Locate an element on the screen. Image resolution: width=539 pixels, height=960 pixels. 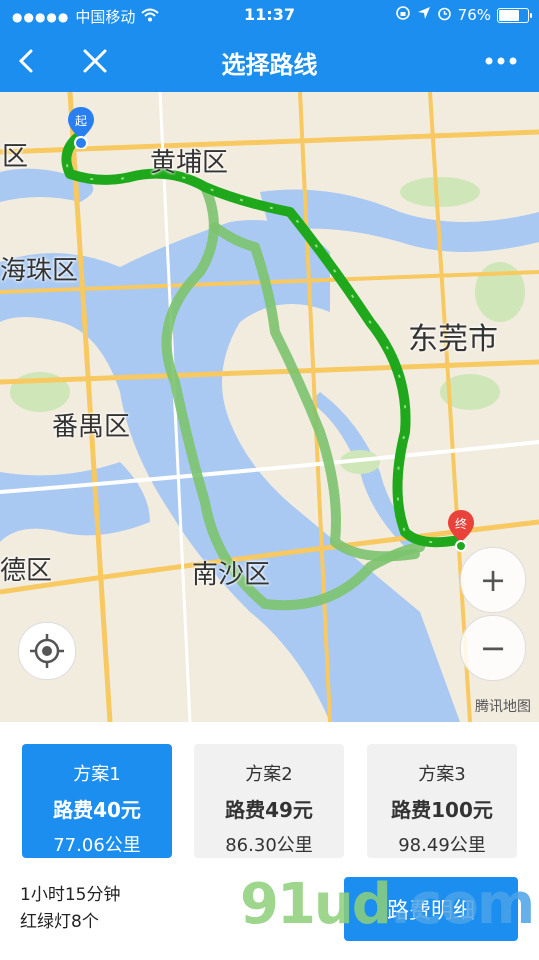
rotation-lock-icon is located at coordinates (403, 15).